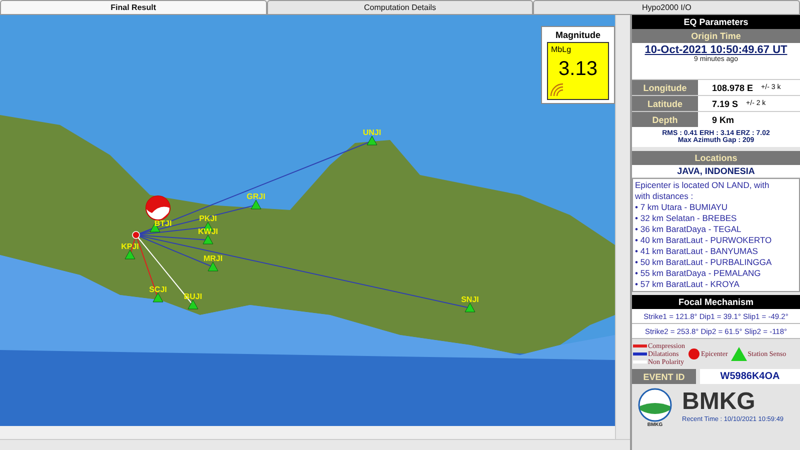  Describe the element at coordinates (578, 35) in the screenshot. I see `magnitude-title: Magnitude` at that location.